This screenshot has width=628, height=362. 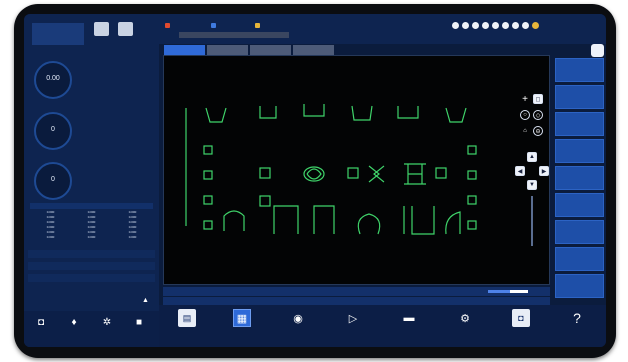 What do you see at coordinates (91, 329) in the screenshot?
I see `left-bottom-toolbar: ◘ ♦ ✲ ■` at bounding box center [91, 329].